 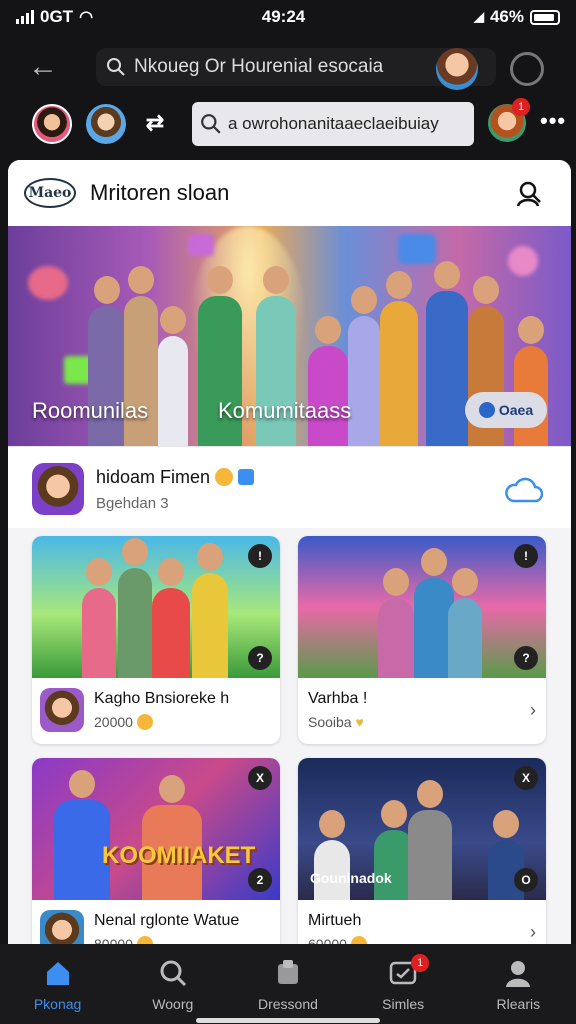 I want to click on power-icon, so click(x=527, y=69).